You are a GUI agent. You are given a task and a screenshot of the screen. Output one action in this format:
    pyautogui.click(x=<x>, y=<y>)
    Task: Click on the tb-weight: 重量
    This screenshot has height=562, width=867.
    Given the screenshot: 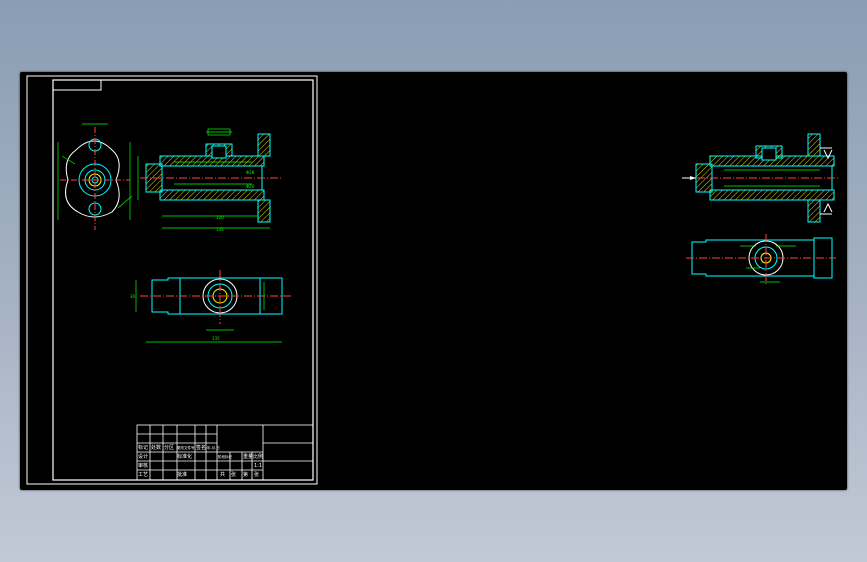 What is the action you would take?
    pyautogui.click(x=248, y=456)
    